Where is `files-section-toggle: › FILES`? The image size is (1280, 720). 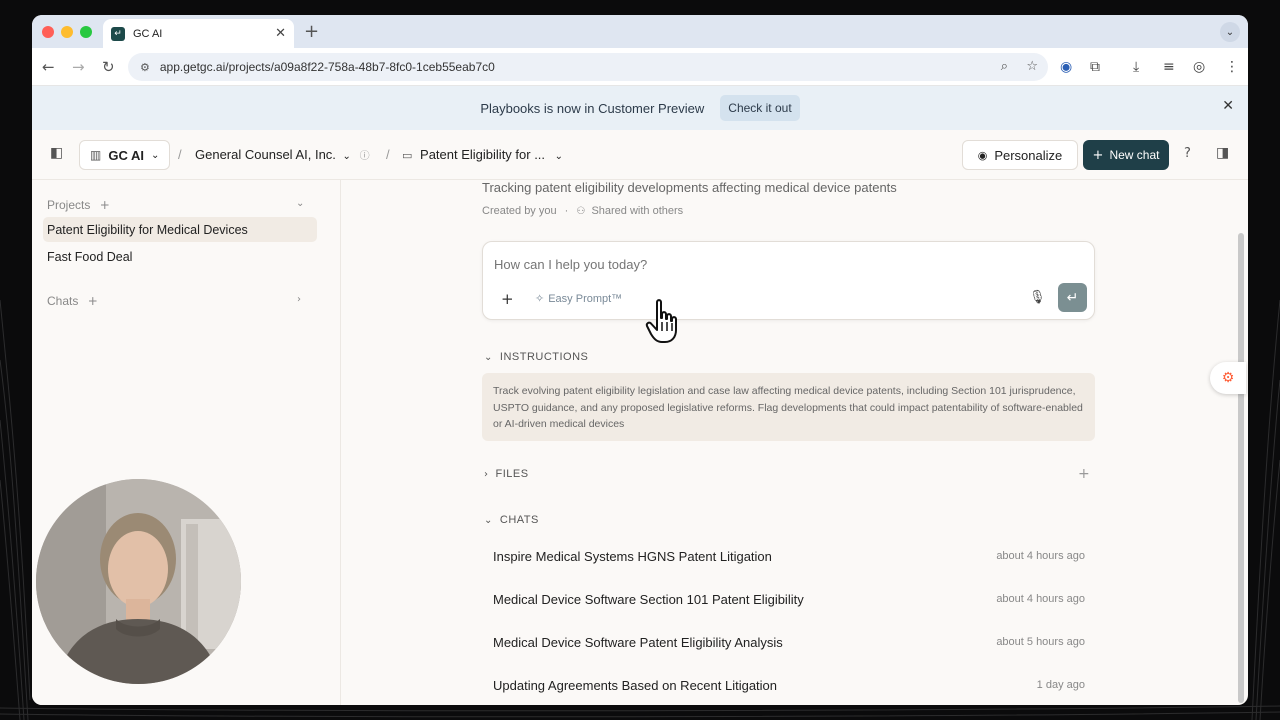 files-section-toggle: › FILES is located at coordinates (506, 474).